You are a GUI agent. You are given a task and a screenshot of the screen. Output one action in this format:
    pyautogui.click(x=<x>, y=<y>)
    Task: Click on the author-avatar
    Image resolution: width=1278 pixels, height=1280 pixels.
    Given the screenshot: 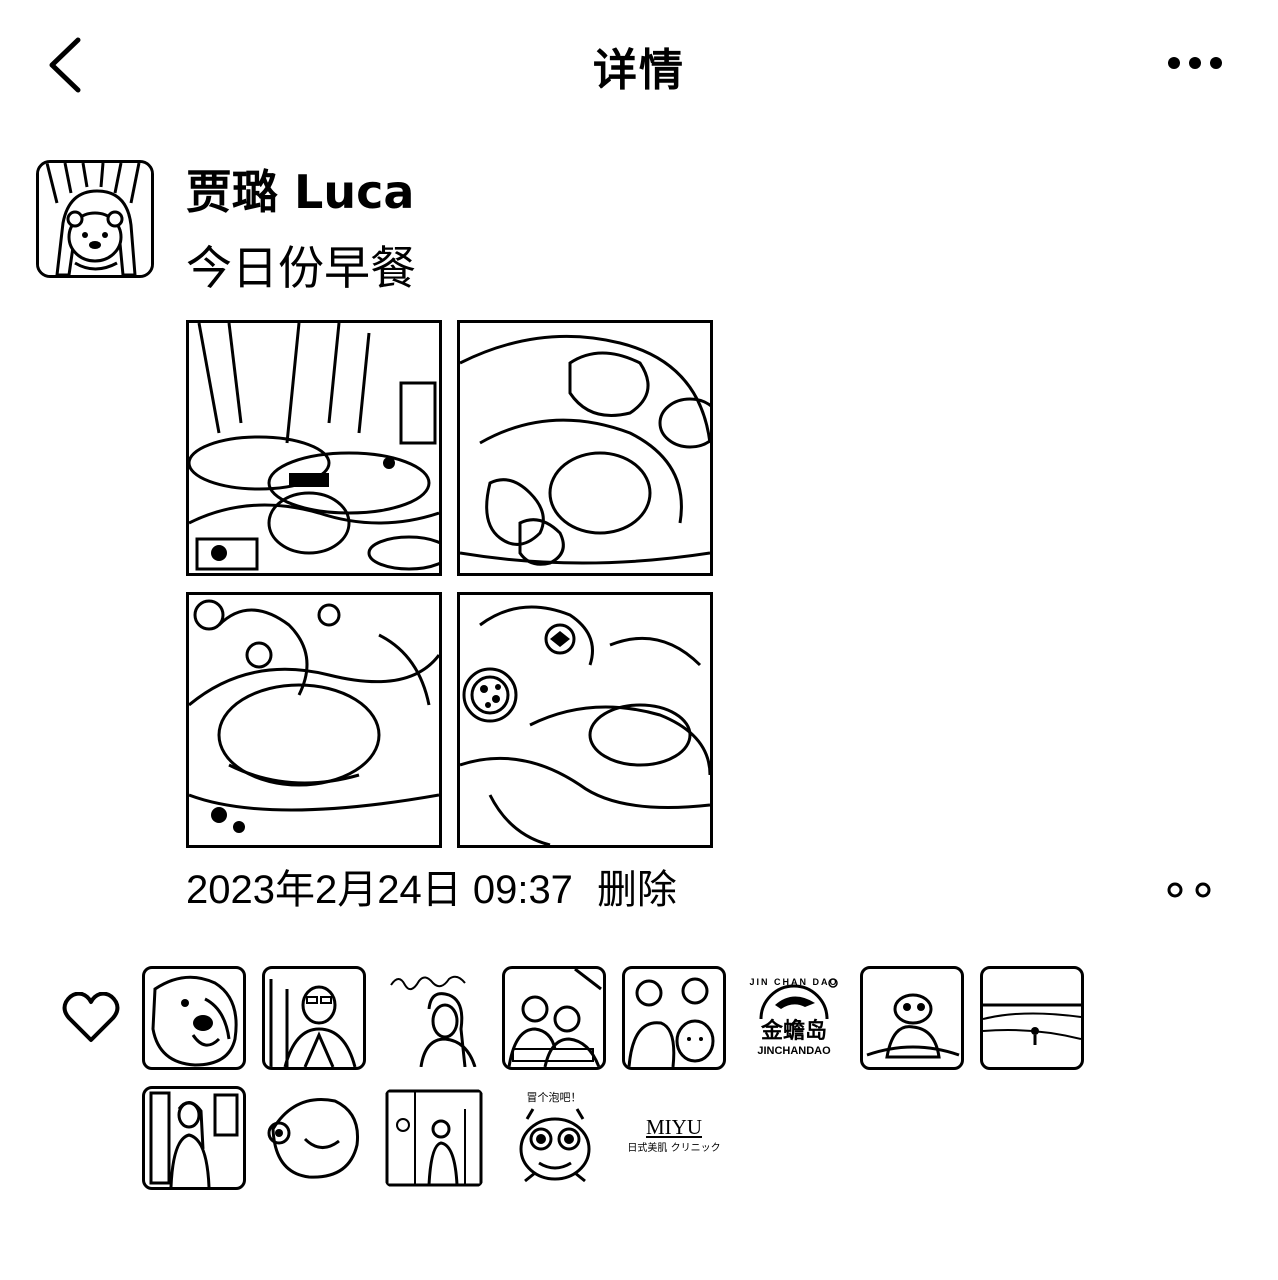 What is the action you would take?
    pyautogui.click(x=95, y=219)
    